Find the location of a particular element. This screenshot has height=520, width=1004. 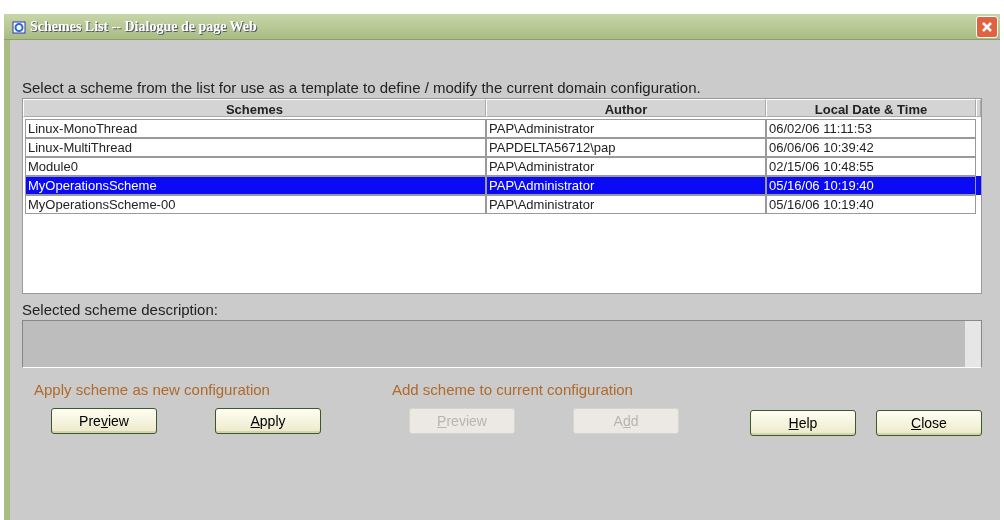

group-title: Add scheme to current configuration is located at coordinates (513, 390).